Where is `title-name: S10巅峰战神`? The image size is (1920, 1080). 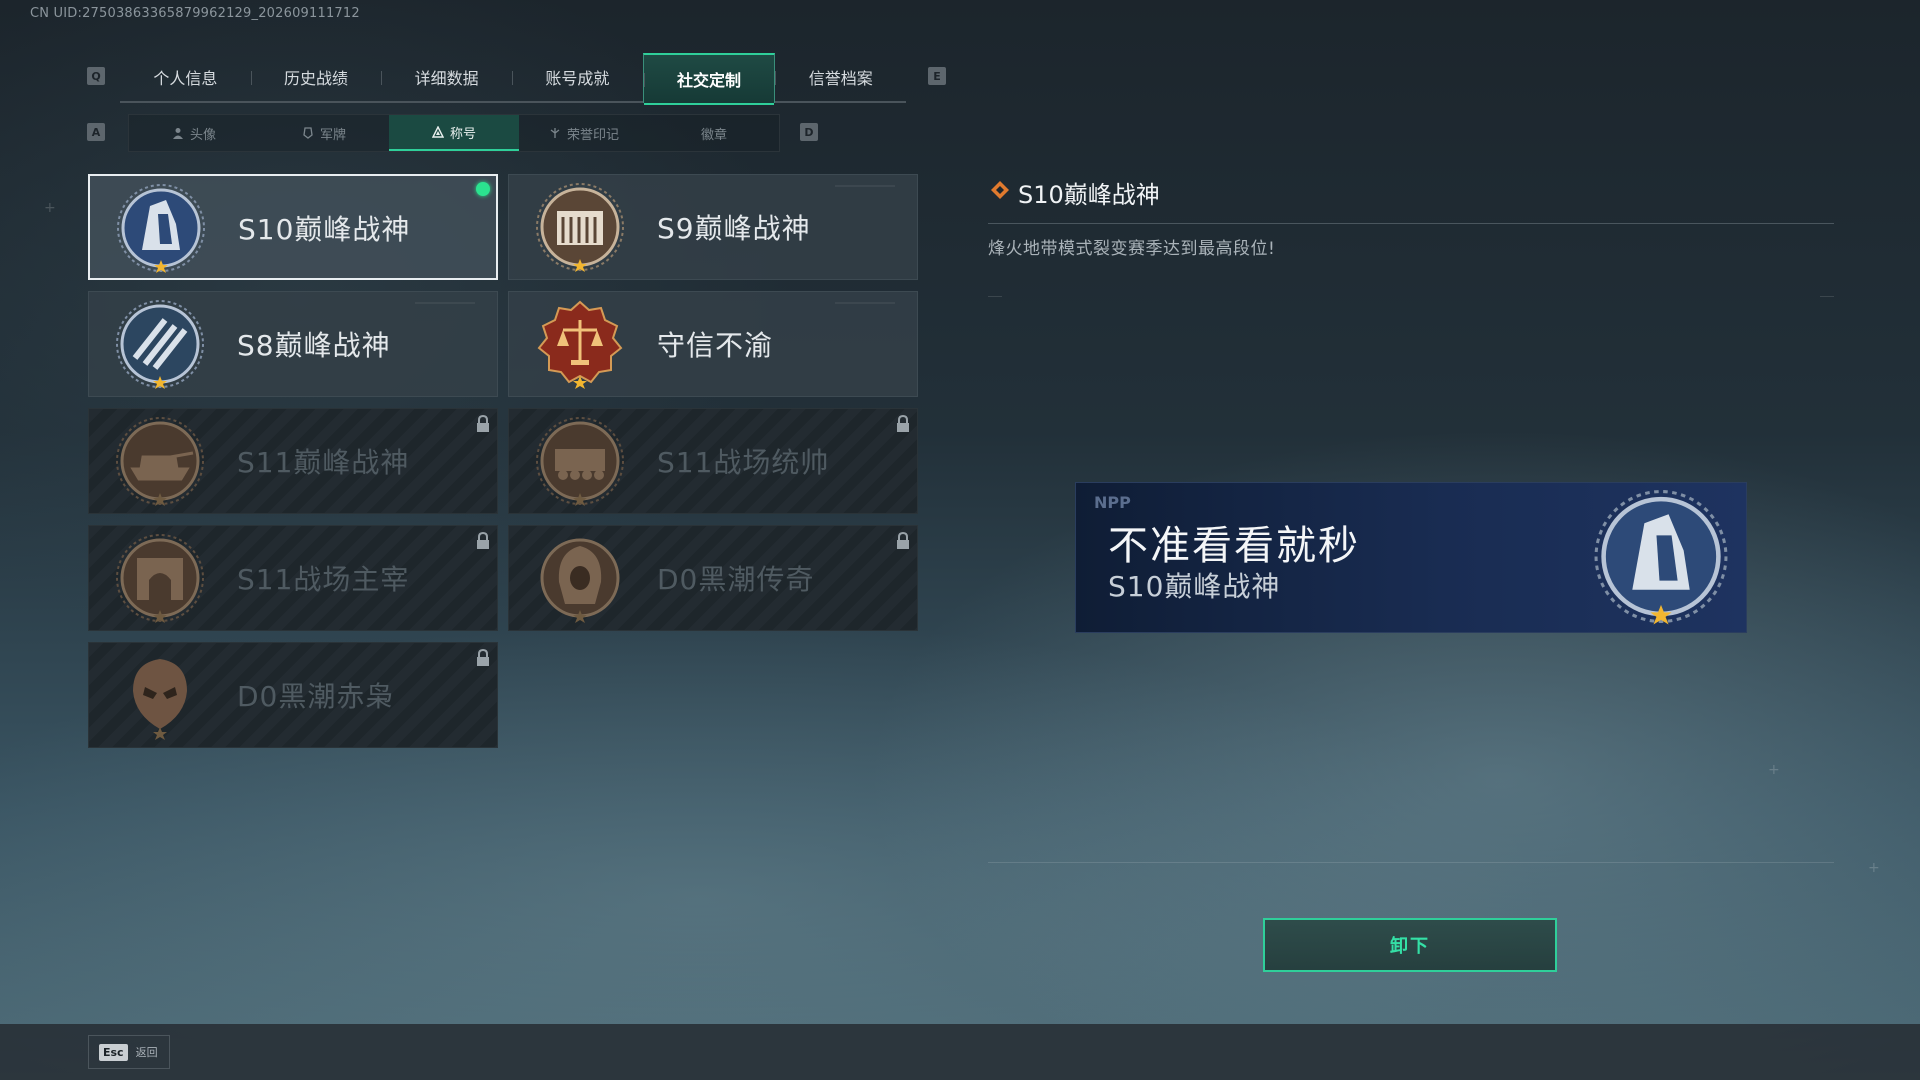 title-name: S10巅峰战神 is located at coordinates (324, 229).